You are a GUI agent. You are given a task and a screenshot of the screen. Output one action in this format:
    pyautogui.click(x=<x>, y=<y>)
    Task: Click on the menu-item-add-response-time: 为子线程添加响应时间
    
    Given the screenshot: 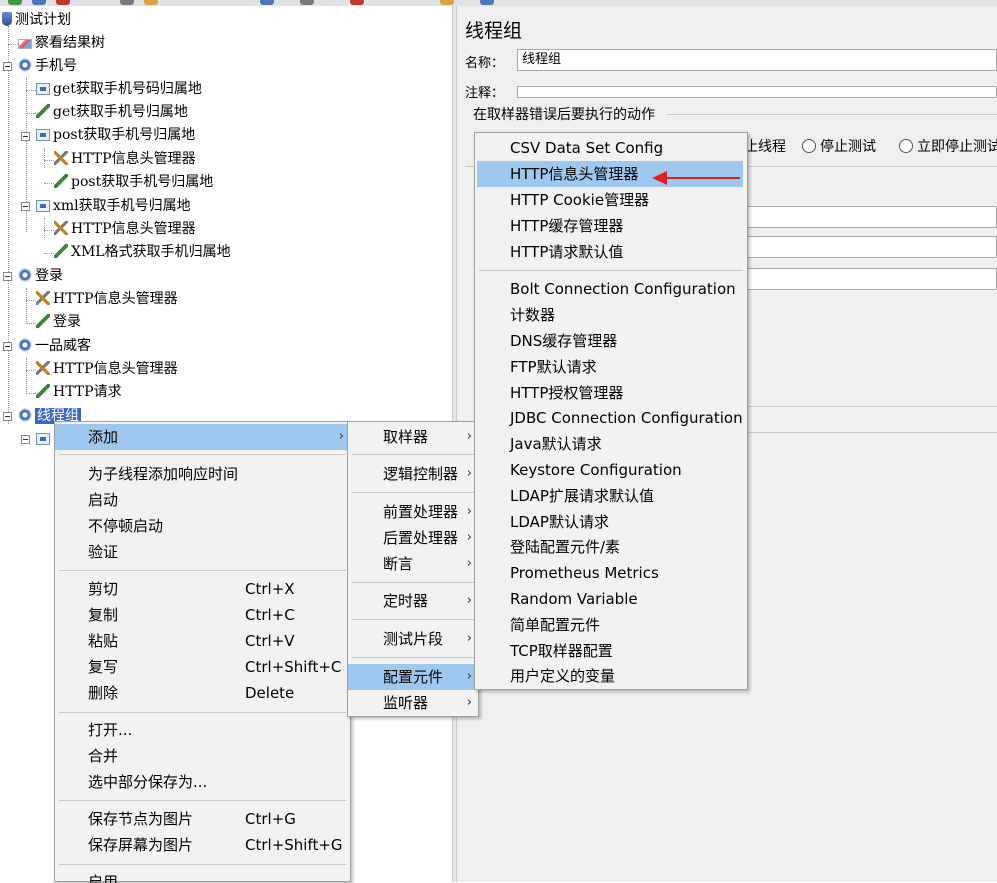 What is the action you would take?
    pyautogui.click(x=202, y=474)
    